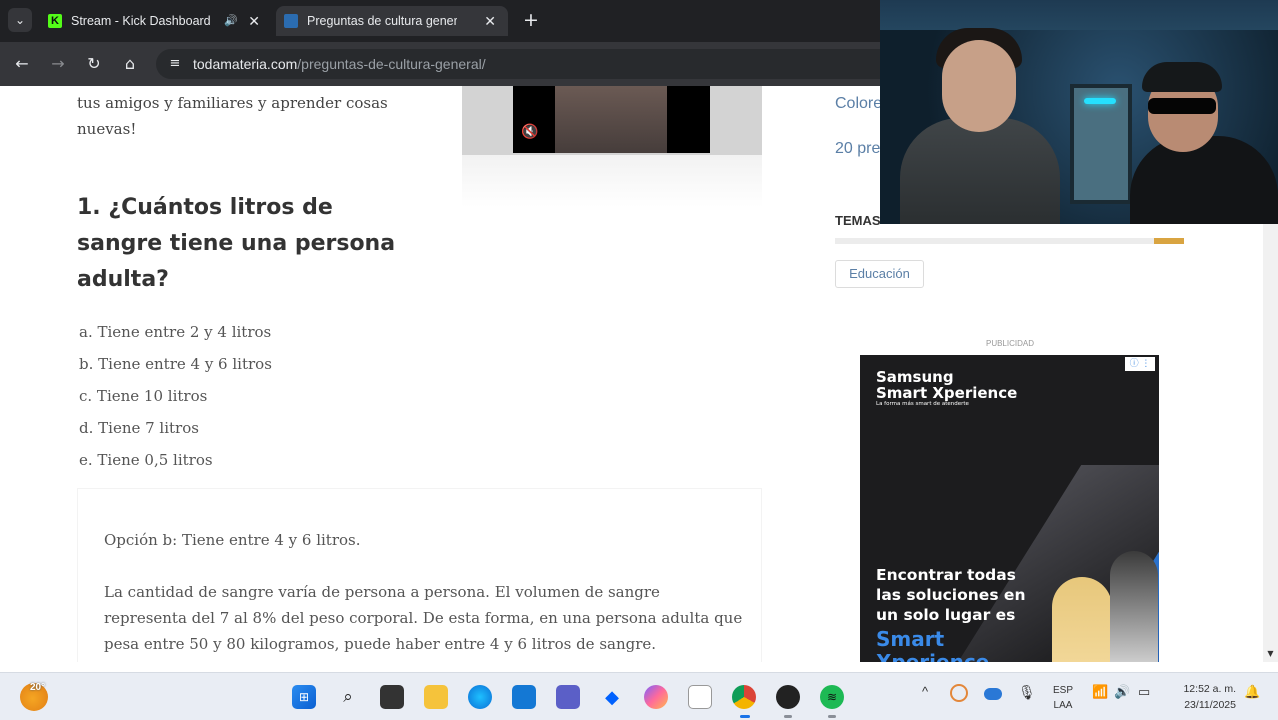 The height and width of the screenshot is (720, 1278). I want to click on copilot-icon, so click(656, 697).